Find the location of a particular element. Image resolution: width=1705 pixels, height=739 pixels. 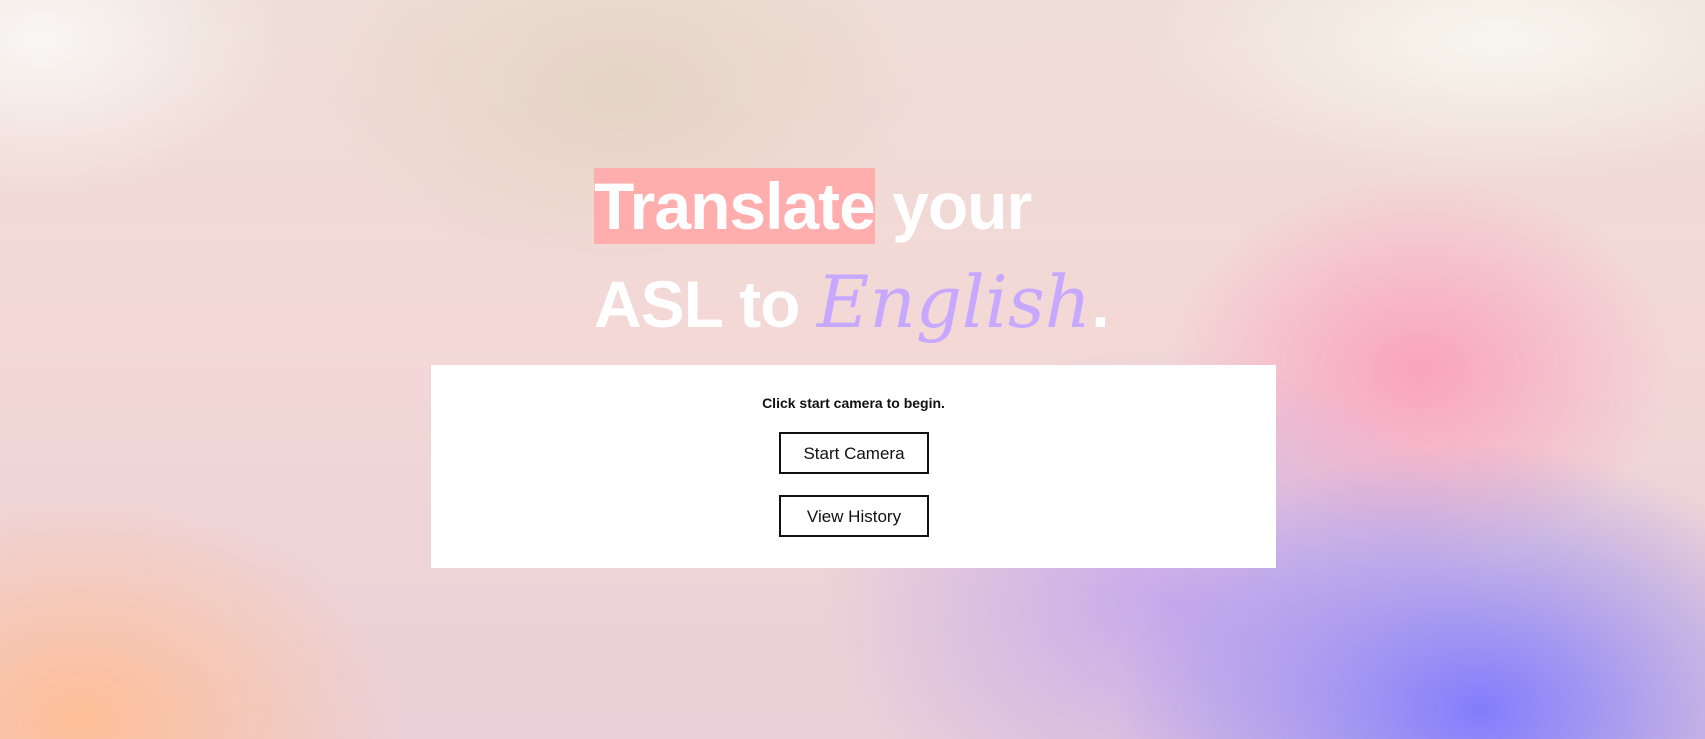

instruction-text: Click start camera to begin. is located at coordinates (853, 403).